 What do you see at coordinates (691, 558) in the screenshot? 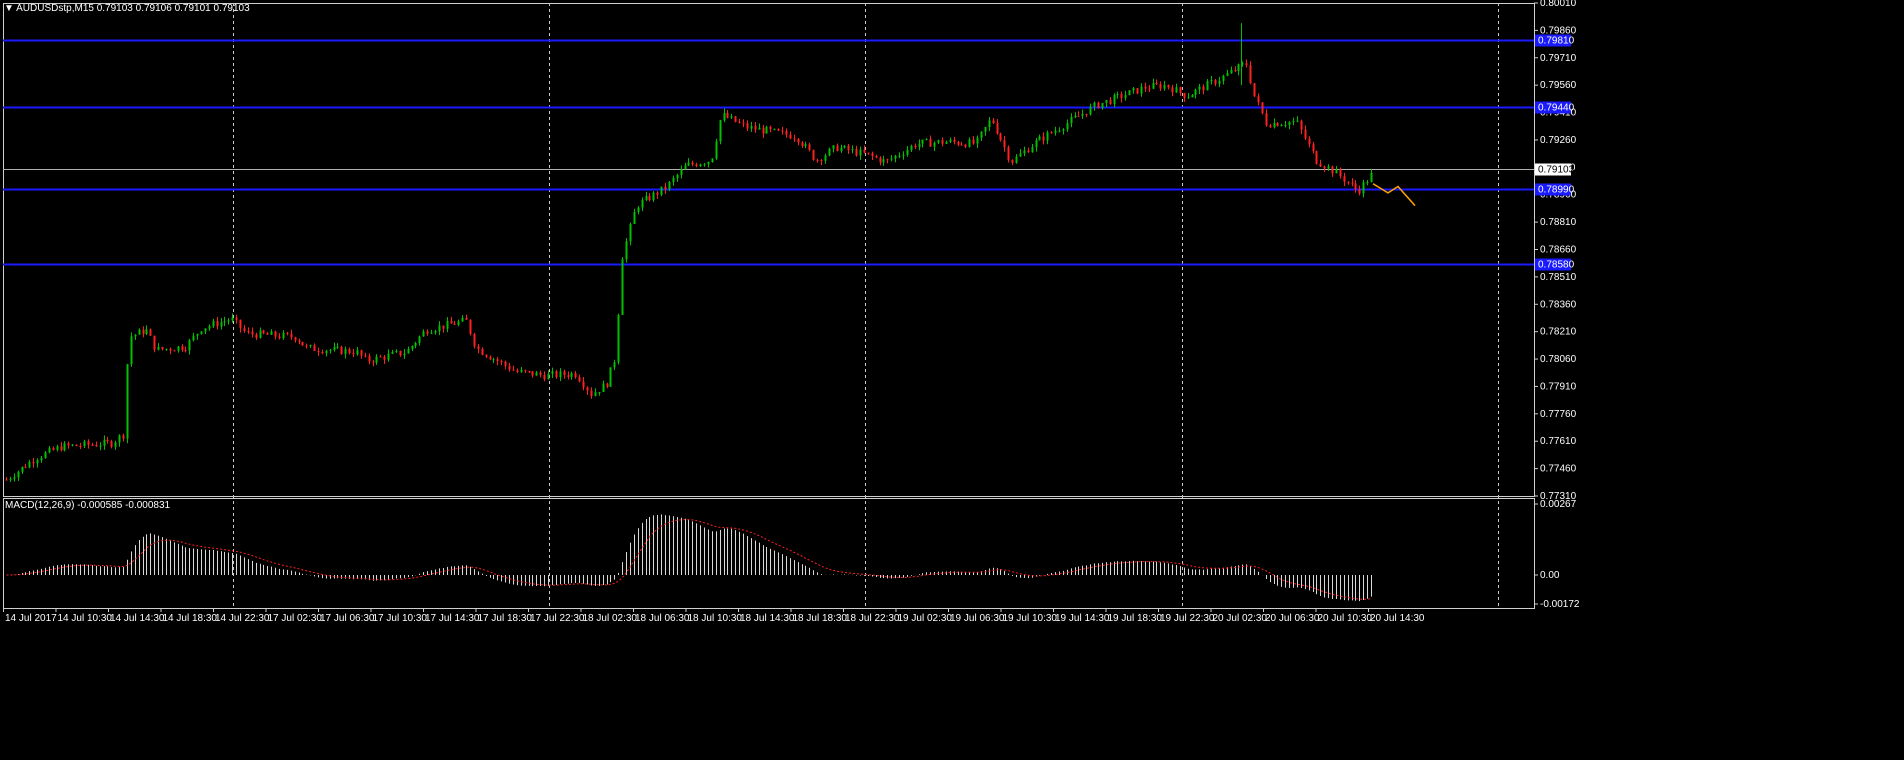
I see `macd-histogram` at bounding box center [691, 558].